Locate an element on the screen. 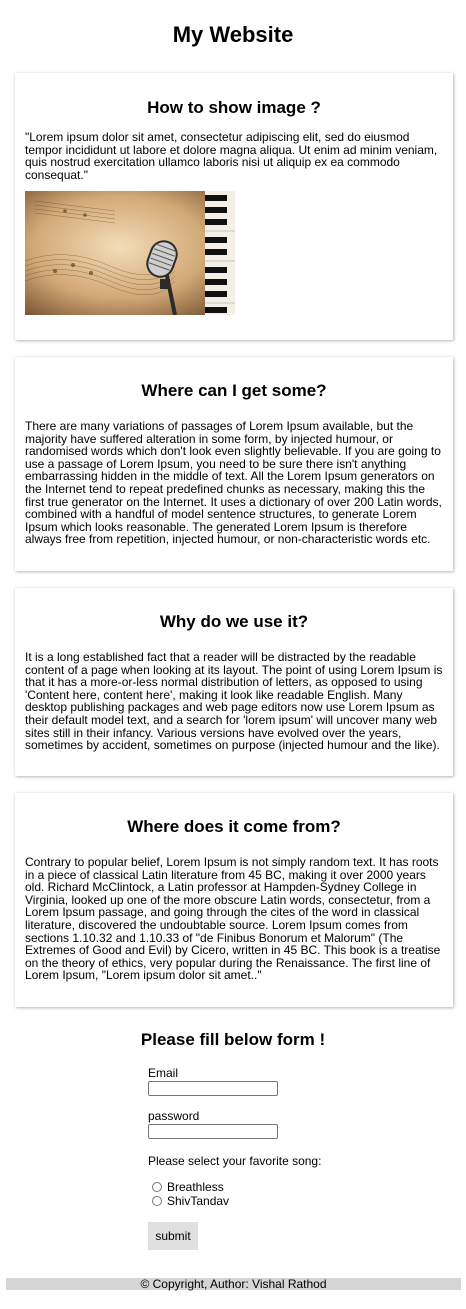  email-label: Email is located at coordinates (163, 1073).